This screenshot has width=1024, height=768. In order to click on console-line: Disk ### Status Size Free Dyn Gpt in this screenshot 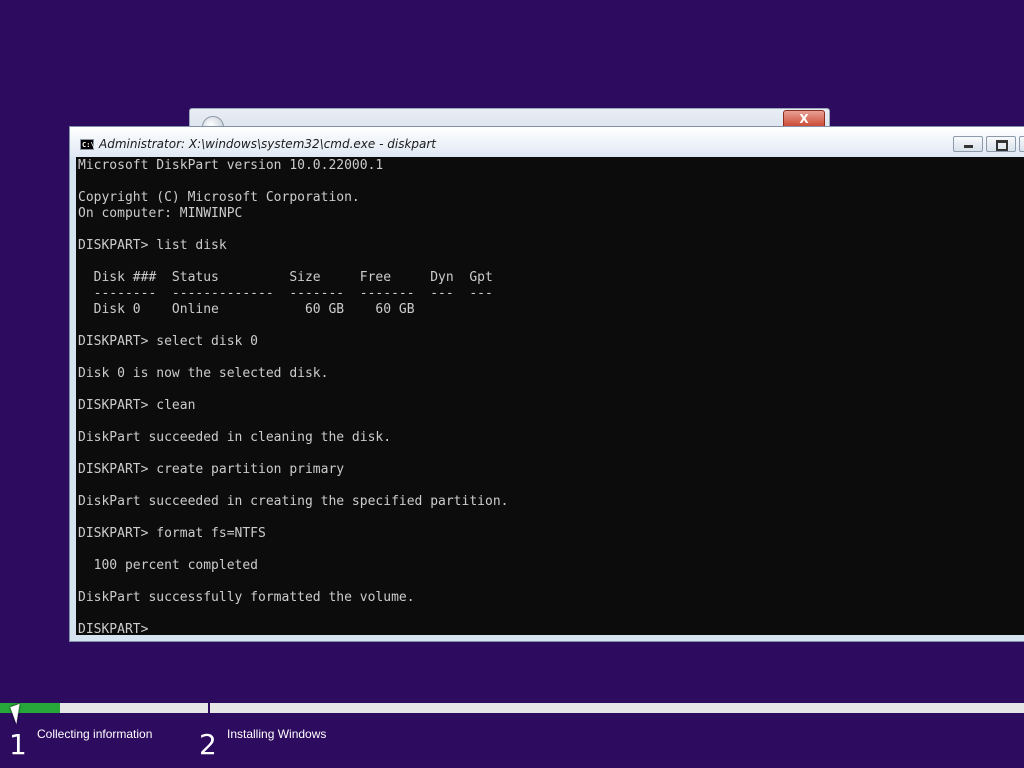, I will do `click(285, 277)`.